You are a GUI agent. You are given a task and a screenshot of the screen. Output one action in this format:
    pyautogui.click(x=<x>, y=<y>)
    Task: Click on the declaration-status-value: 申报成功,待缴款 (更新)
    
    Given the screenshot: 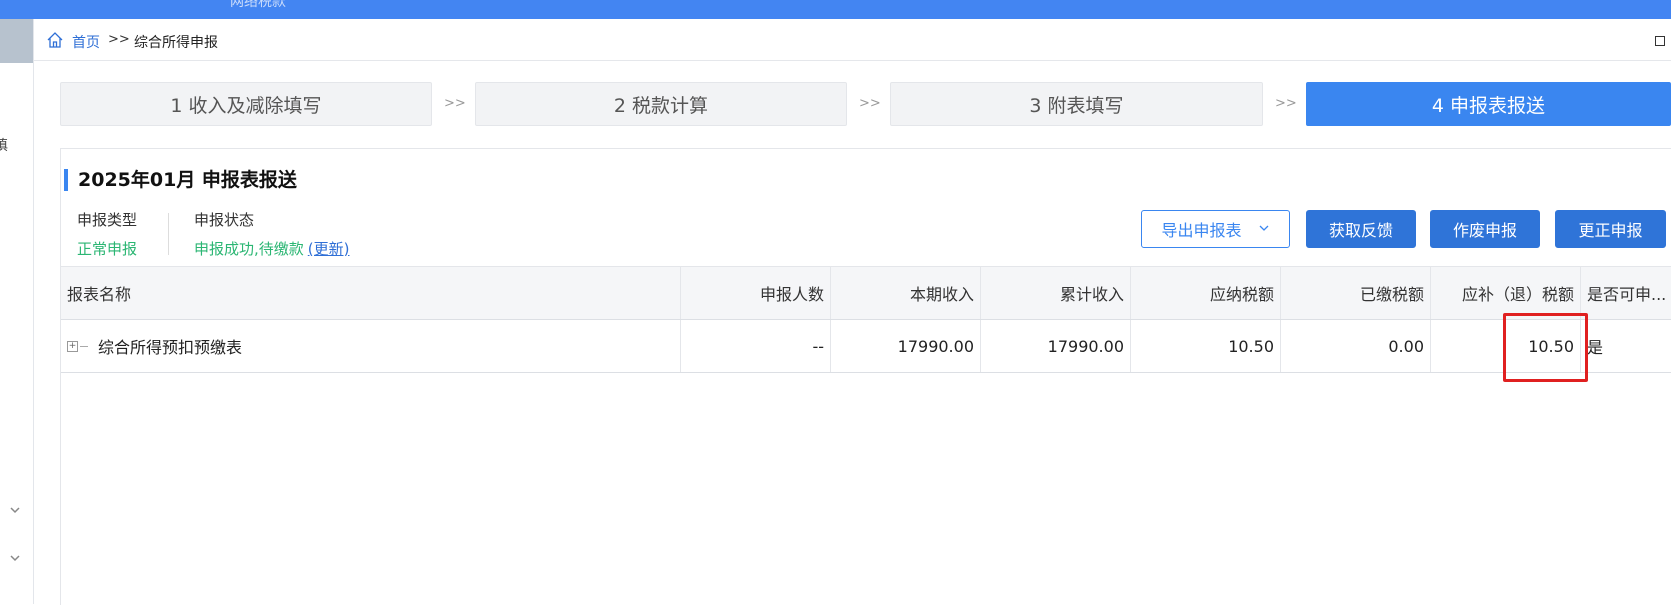 What is the action you would take?
    pyautogui.click(x=272, y=248)
    